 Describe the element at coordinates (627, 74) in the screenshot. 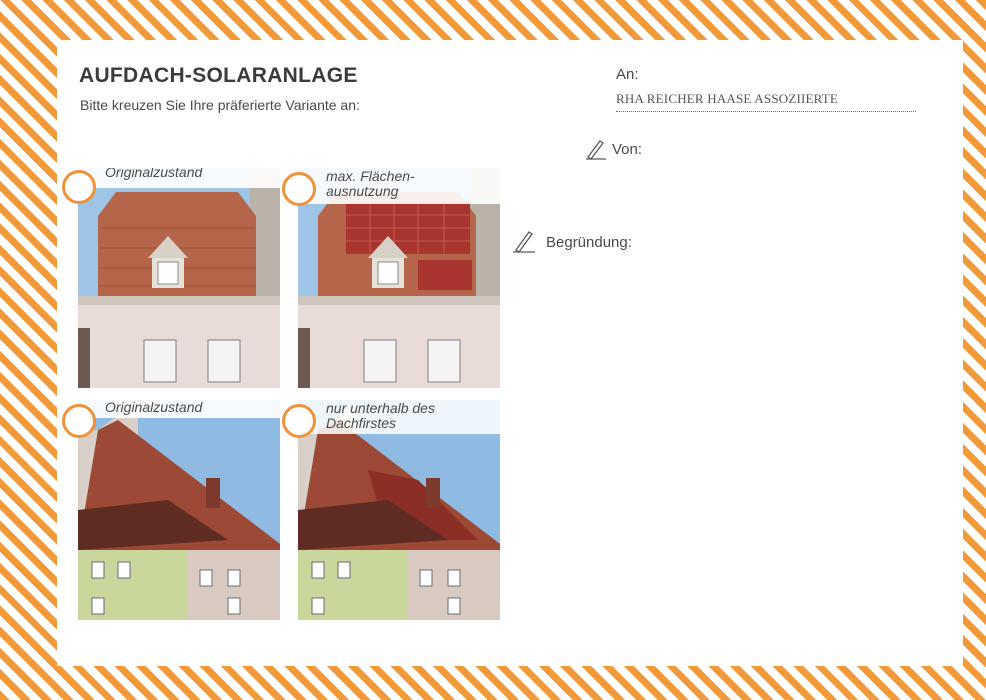

I see `to-label: An:` at that location.